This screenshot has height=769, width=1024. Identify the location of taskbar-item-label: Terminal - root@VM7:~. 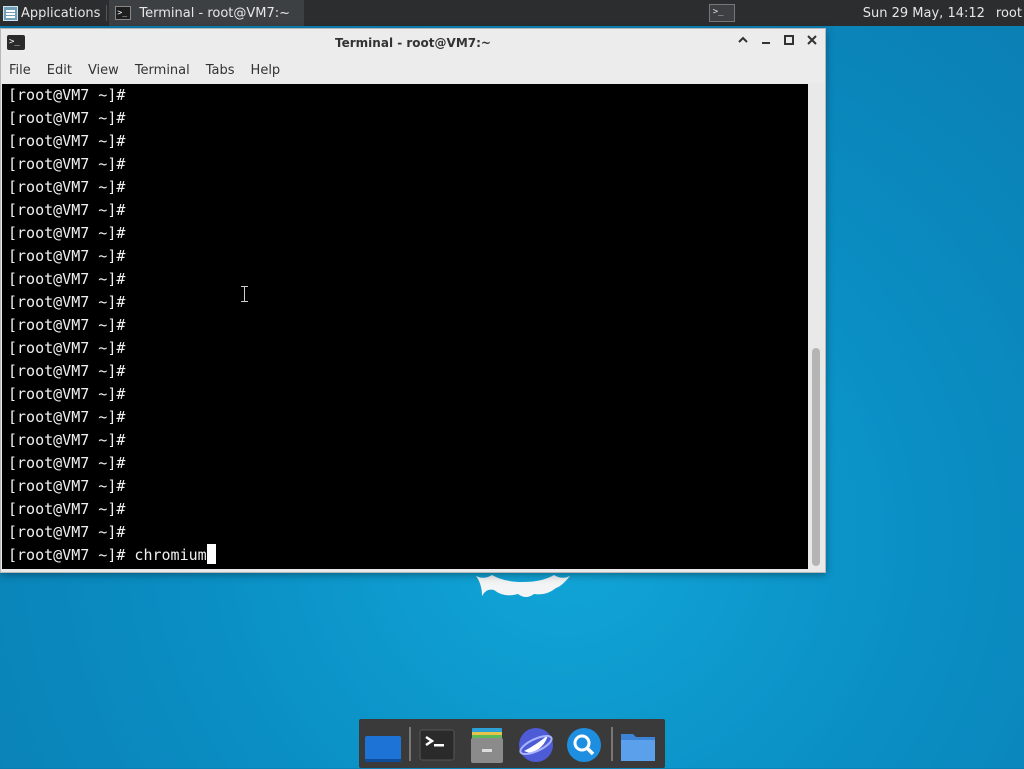
(215, 13).